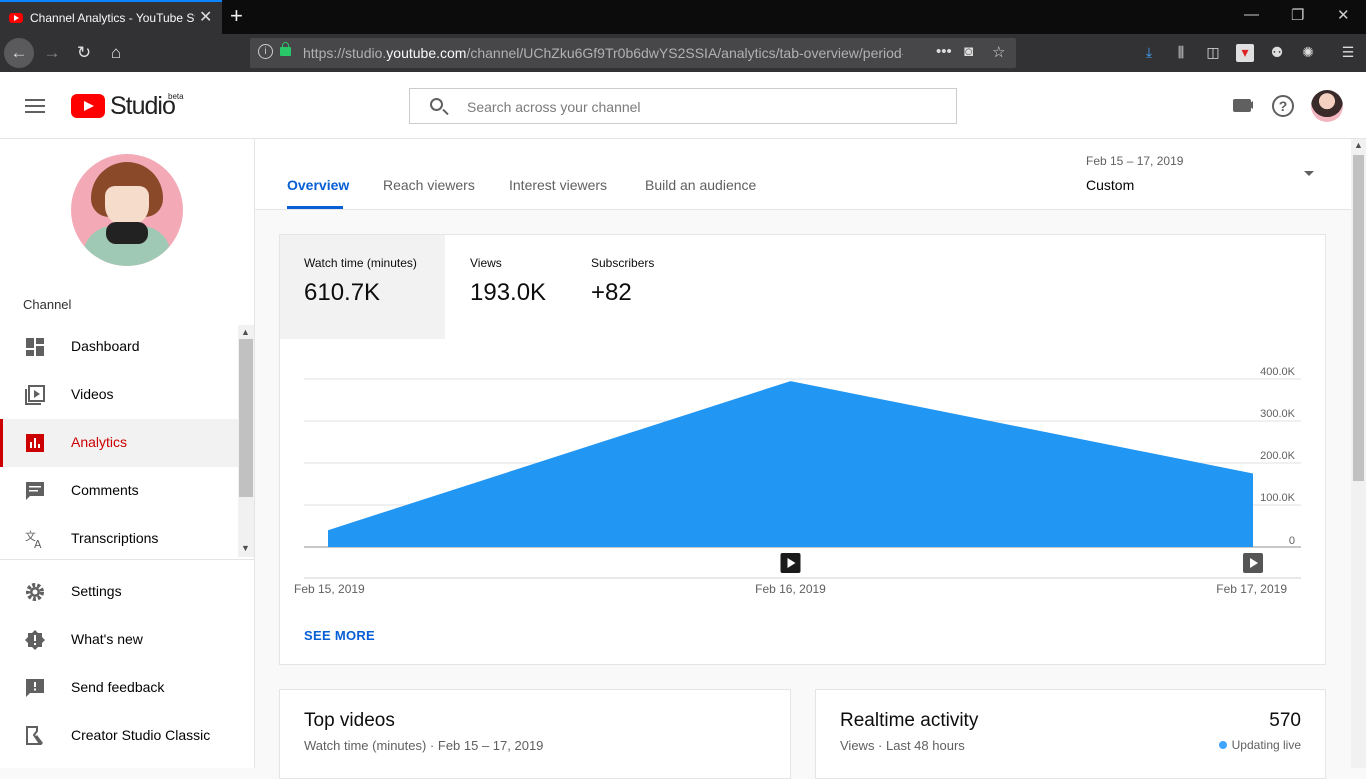  Describe the element at coordinates (968, 51) in the screenshot. I see `pocket-icon: ◙` at that location.